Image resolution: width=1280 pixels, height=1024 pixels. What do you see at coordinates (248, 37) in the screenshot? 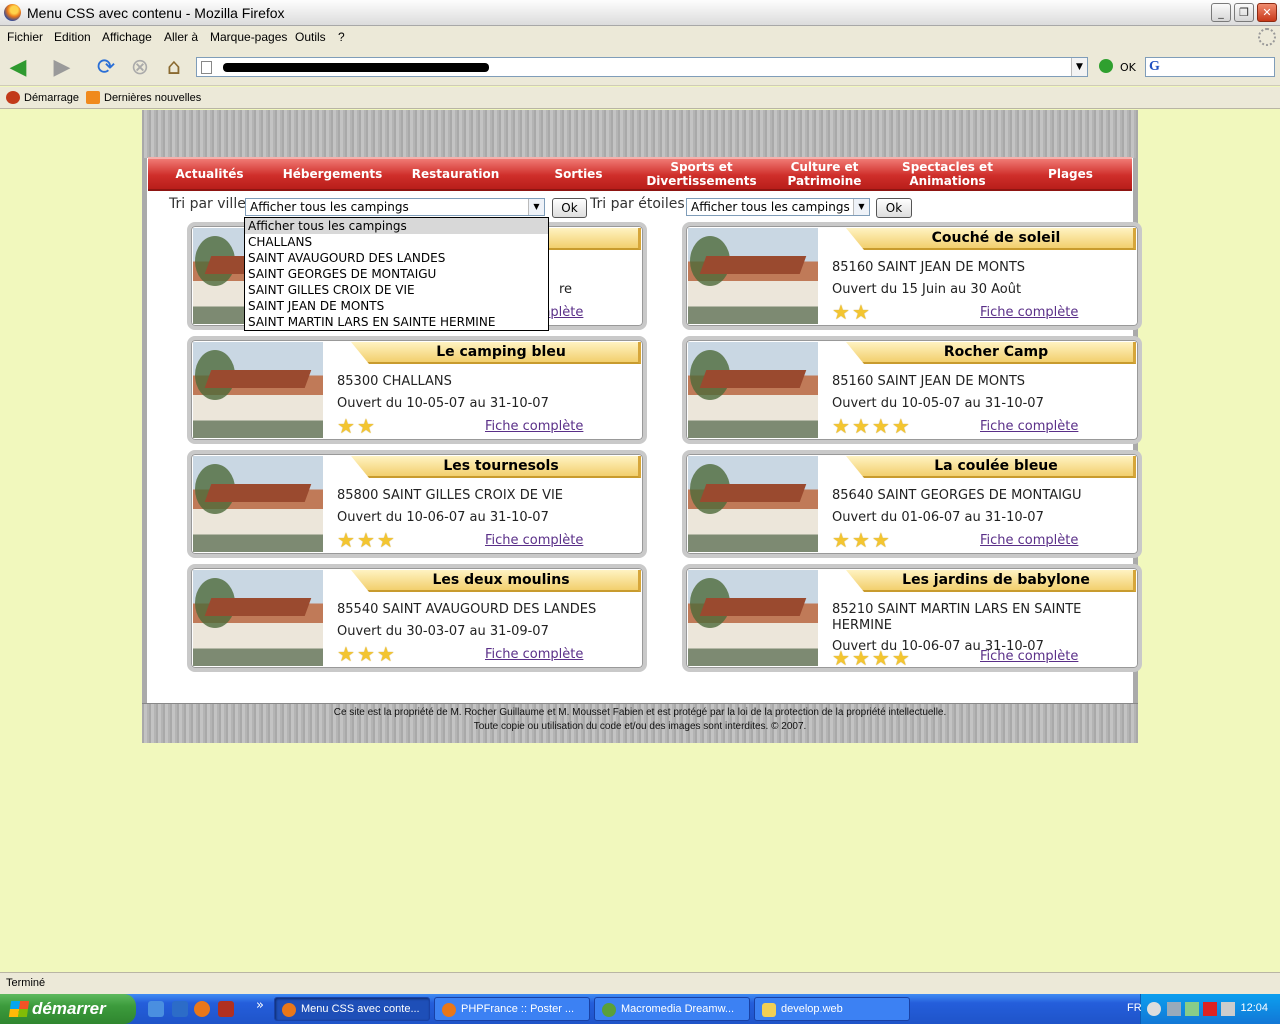
I see `menu-marque-pages: Marque-pages` at bounding box center [248, 37].